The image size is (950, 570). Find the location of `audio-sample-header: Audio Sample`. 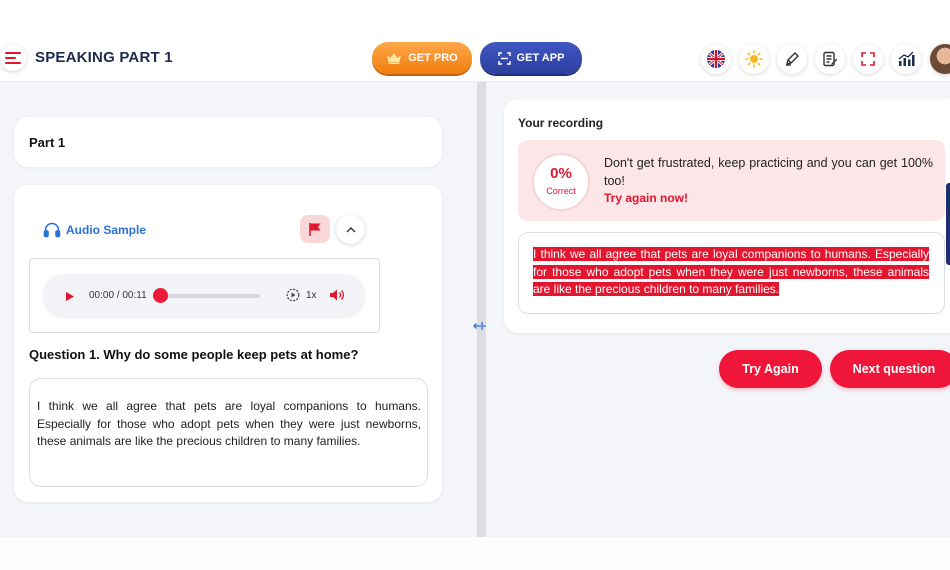

audio-sample-header: Audio Sample is located at coordinates (94, 229).